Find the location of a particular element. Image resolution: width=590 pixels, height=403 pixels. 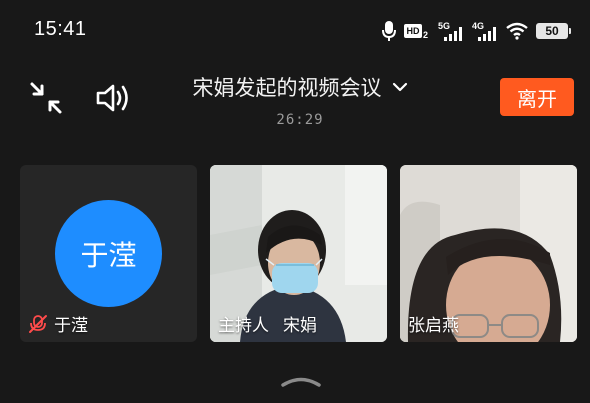

wifi-icon is located at coordinates (517, 31).